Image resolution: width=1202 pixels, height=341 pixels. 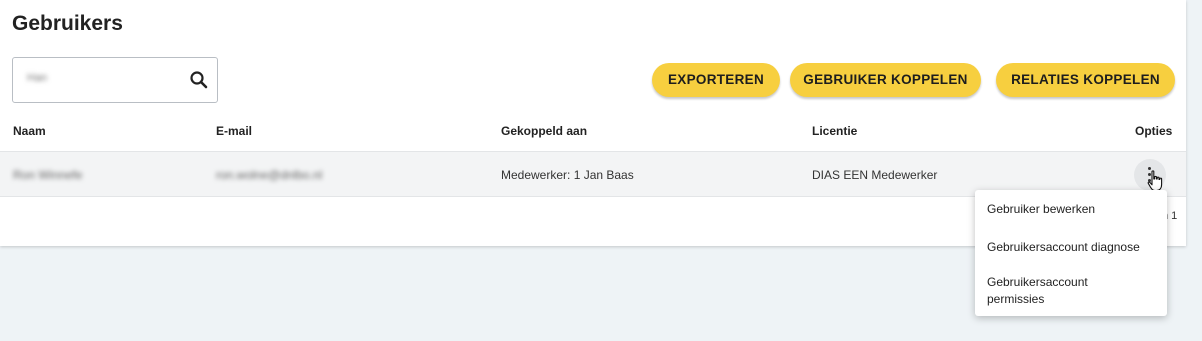 What do you see at coordinates (115, 80) in the screenshot?
I see `search-input: Han` at bounding box center [115, 80].